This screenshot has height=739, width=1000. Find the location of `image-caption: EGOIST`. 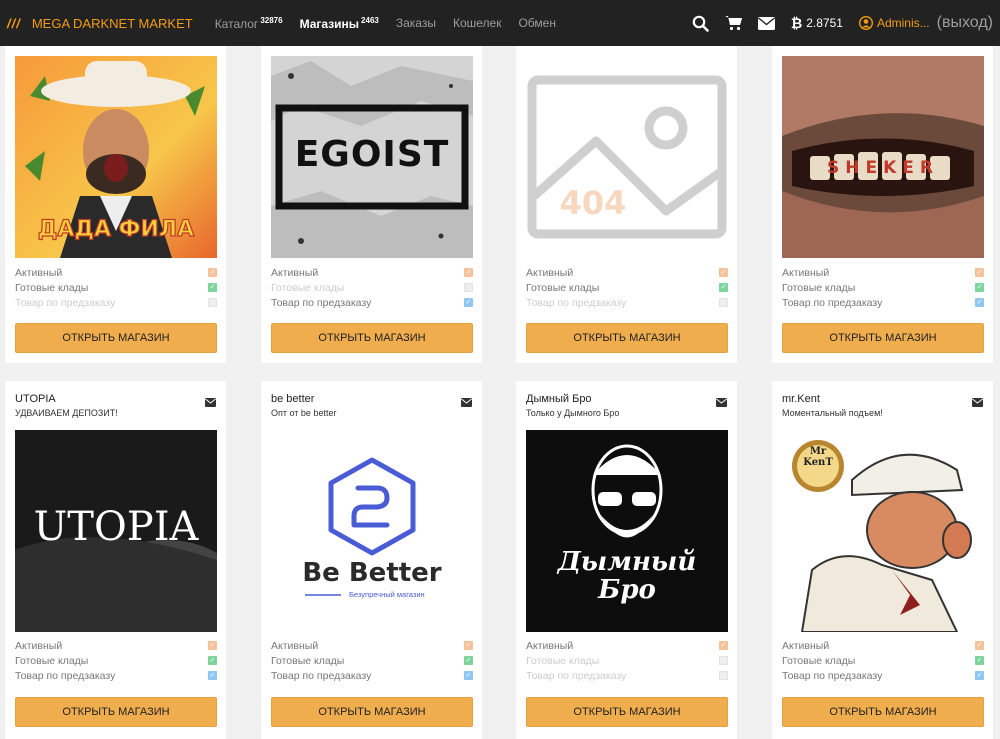

image-caption: EGOIST is located at coordinates (372, 154).